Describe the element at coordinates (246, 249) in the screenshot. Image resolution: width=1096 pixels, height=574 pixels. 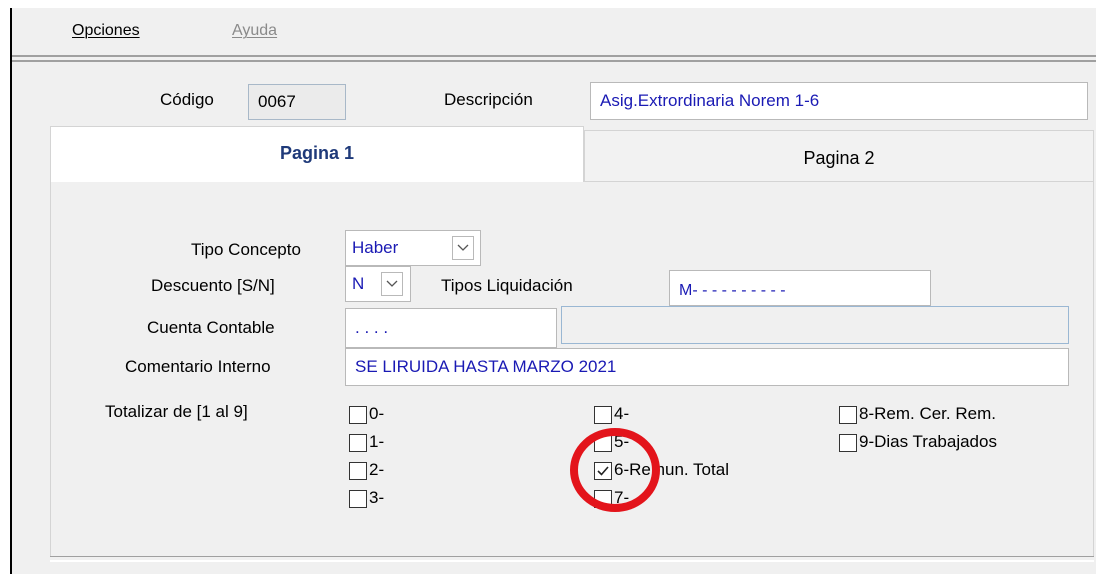
I see `tipo-concepto-label: Tipo Concepto` at that location.